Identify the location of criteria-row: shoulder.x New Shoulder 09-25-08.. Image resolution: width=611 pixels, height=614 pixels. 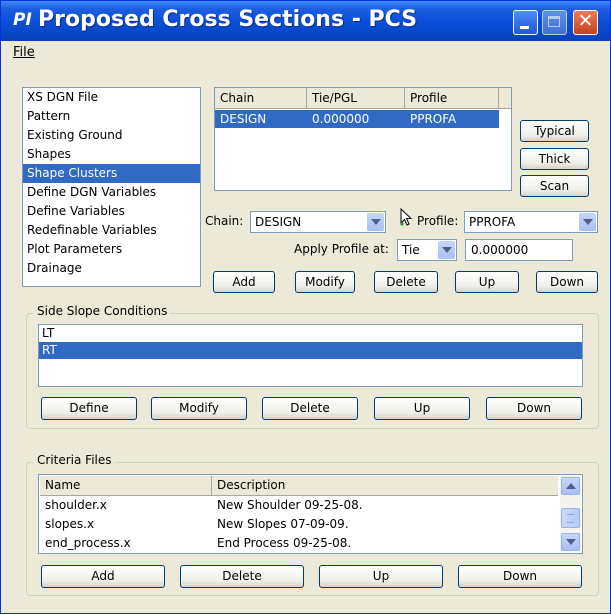
(299, 505).